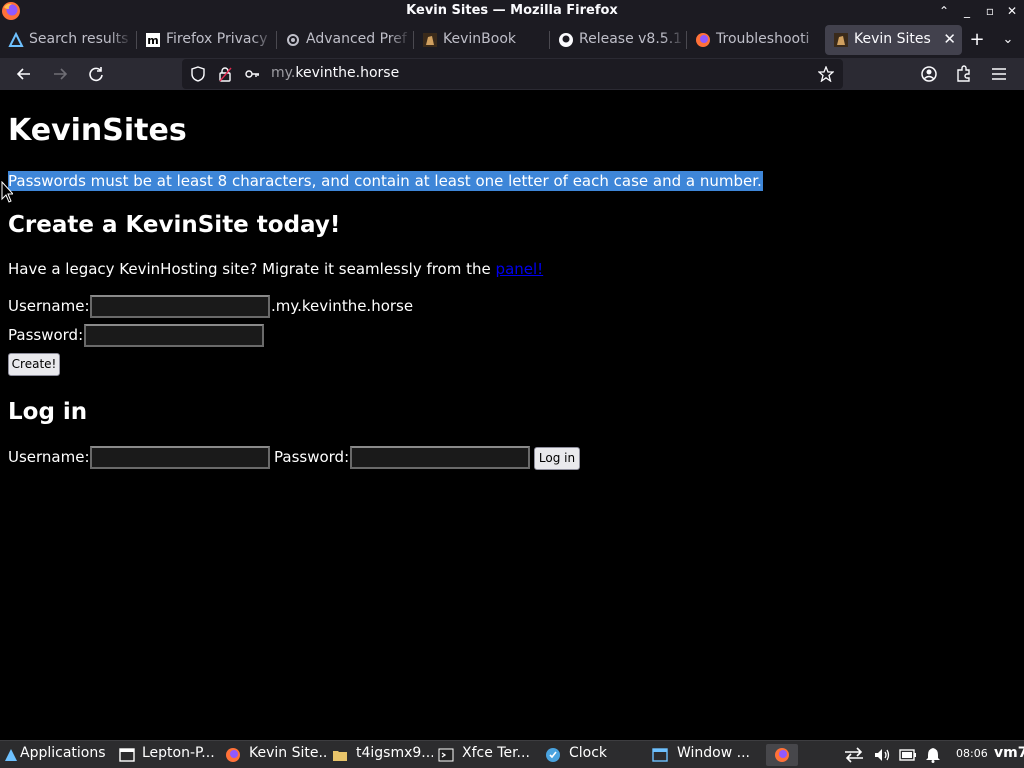 The width and height of the screenshot is (1024, 768). Describe the element at coordinates (990, 11) in the screenshot. I see `window-maximize-button: ▫` at that location.